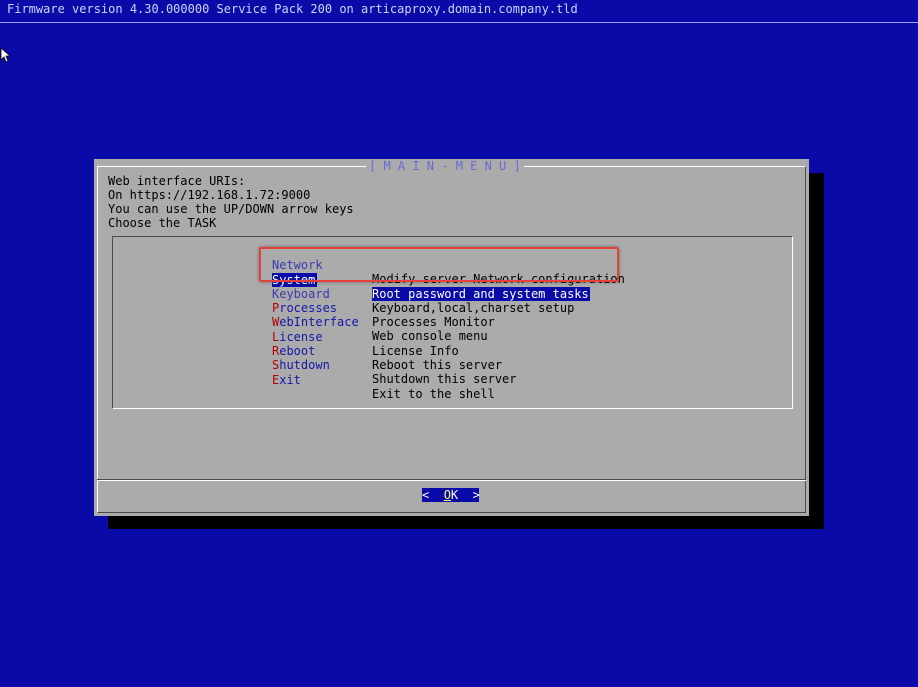  What do you see at coordinates (437, 365) in the screenshot?
I see `menu-item-description: Reboot this server` at bounding box center [437, 365].